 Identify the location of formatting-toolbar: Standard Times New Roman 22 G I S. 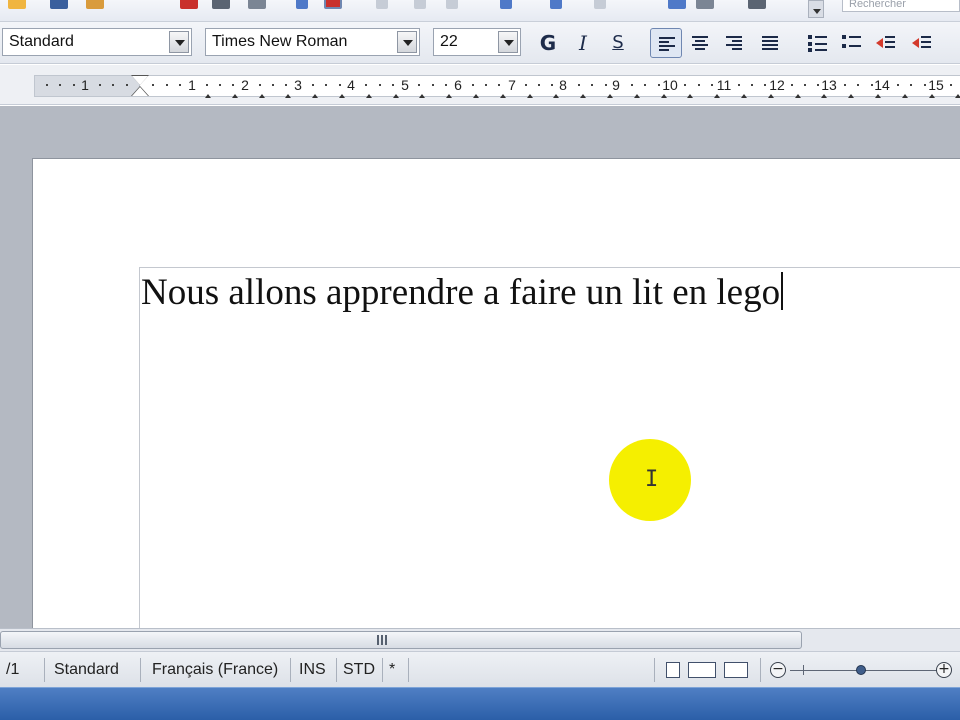
(480, 43).